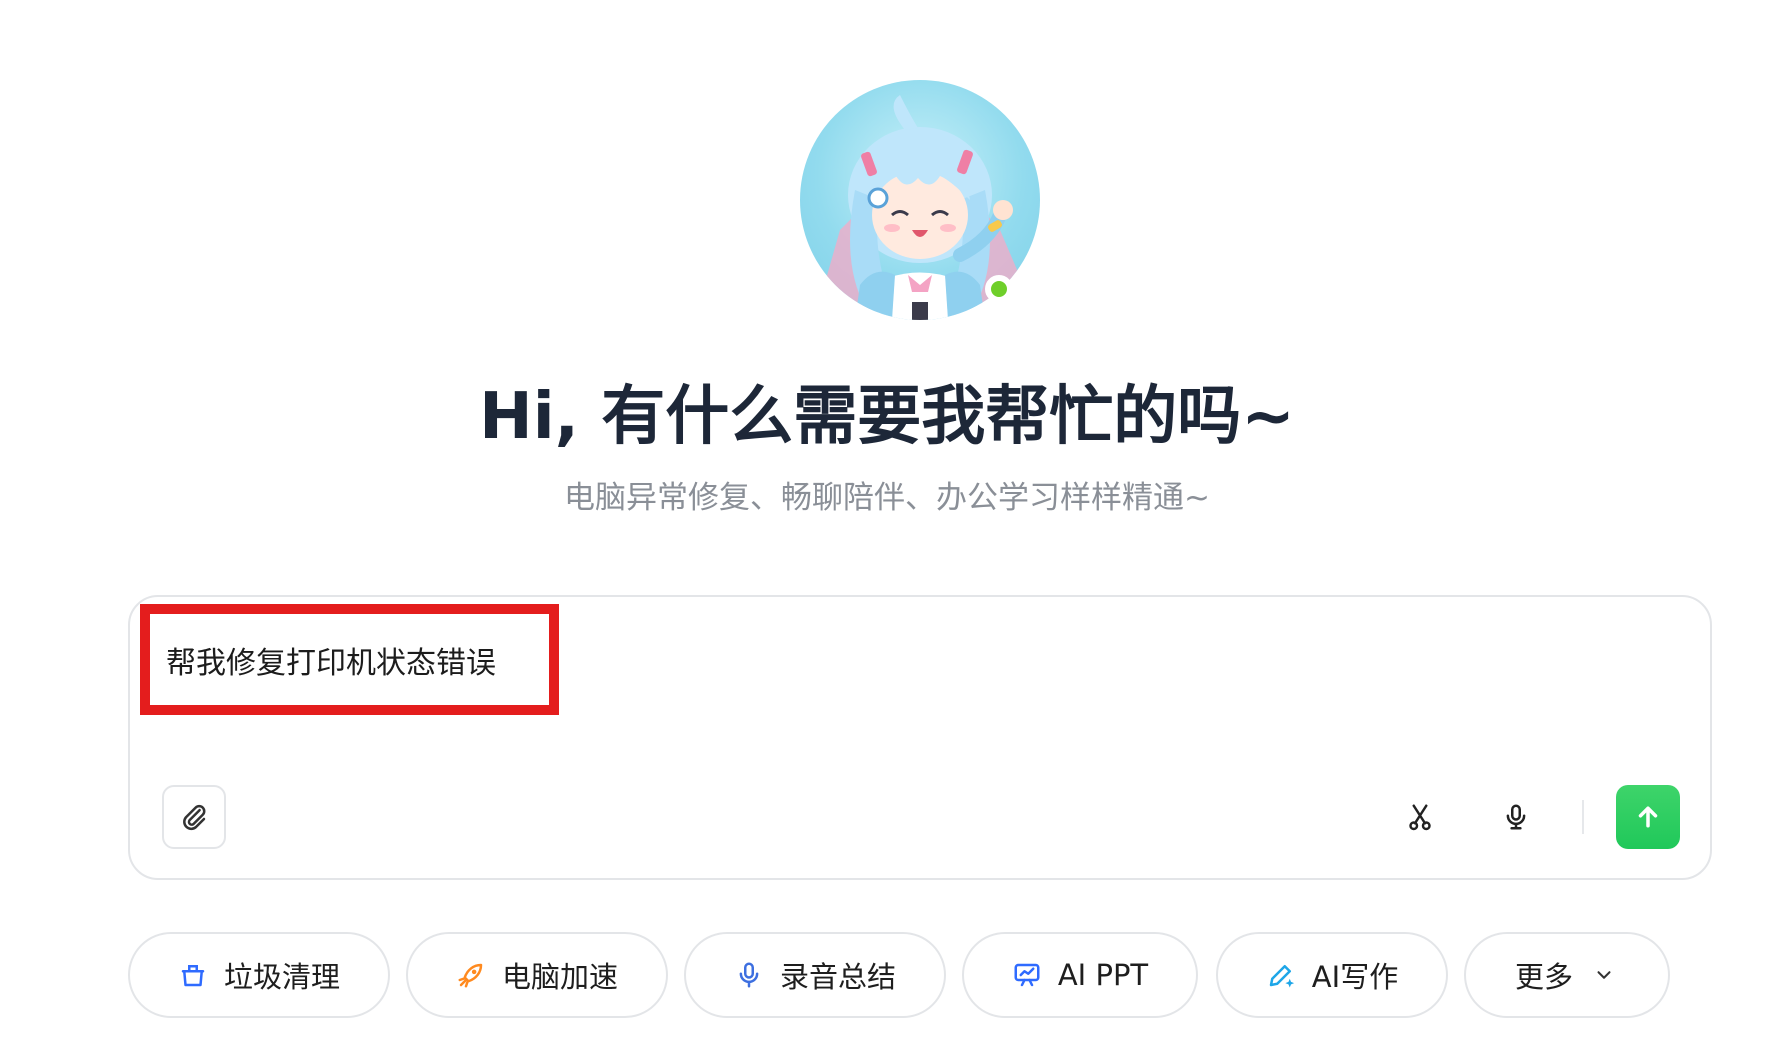 This screenshot has width=1774, height=1056. I want to click on toolbar-divider, so click(1583, 817).